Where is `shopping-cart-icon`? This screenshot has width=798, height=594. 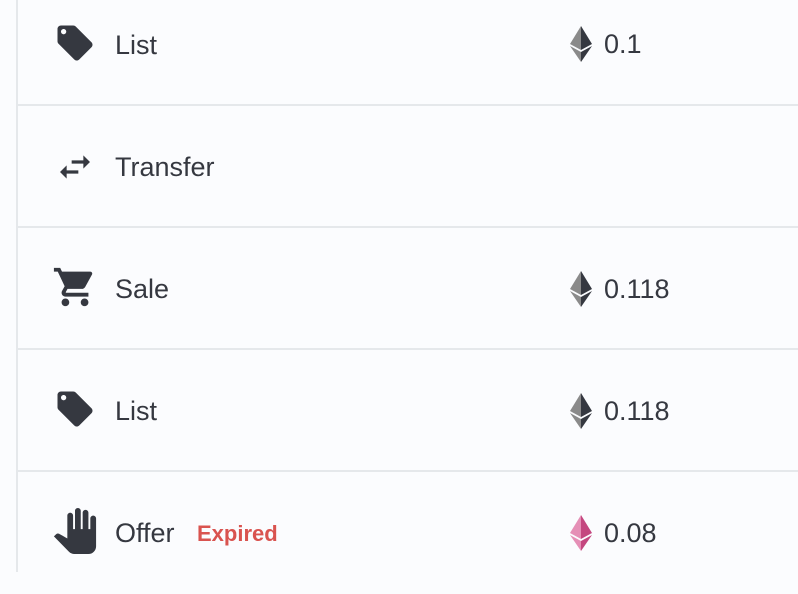 shopping-cart-icon is located at coordinates (75, 287).